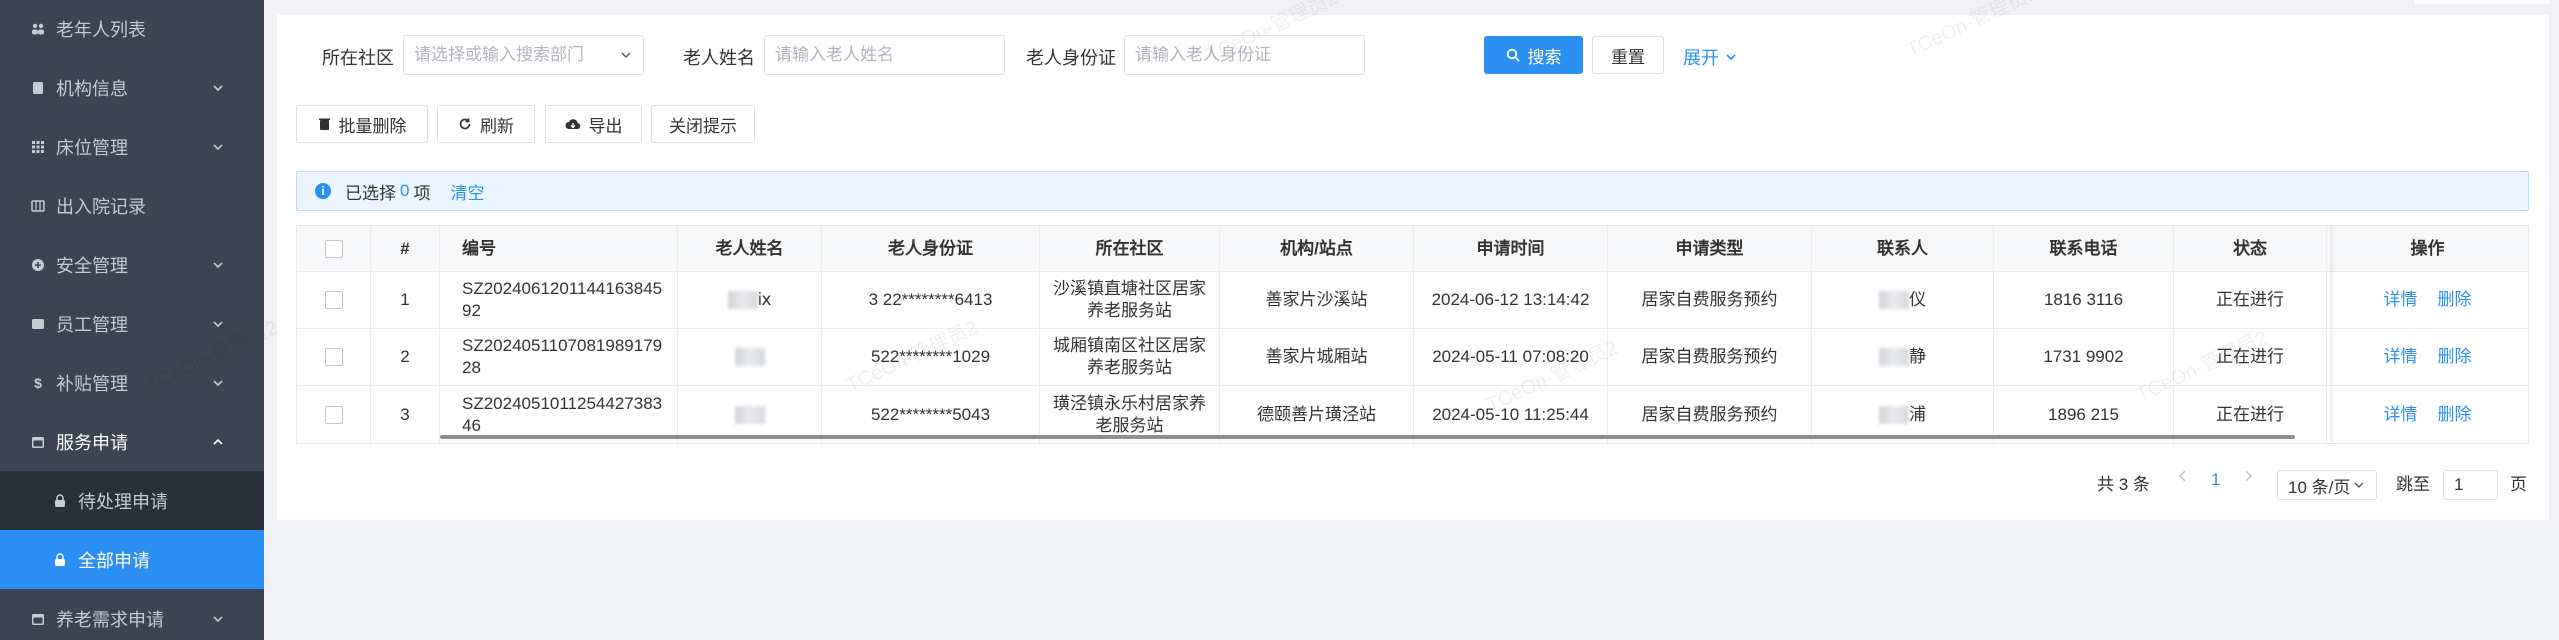  Describe the element at coordinates (703, 124) in the screenshot. I see `close-tip-button: 关闭提示` at that location.